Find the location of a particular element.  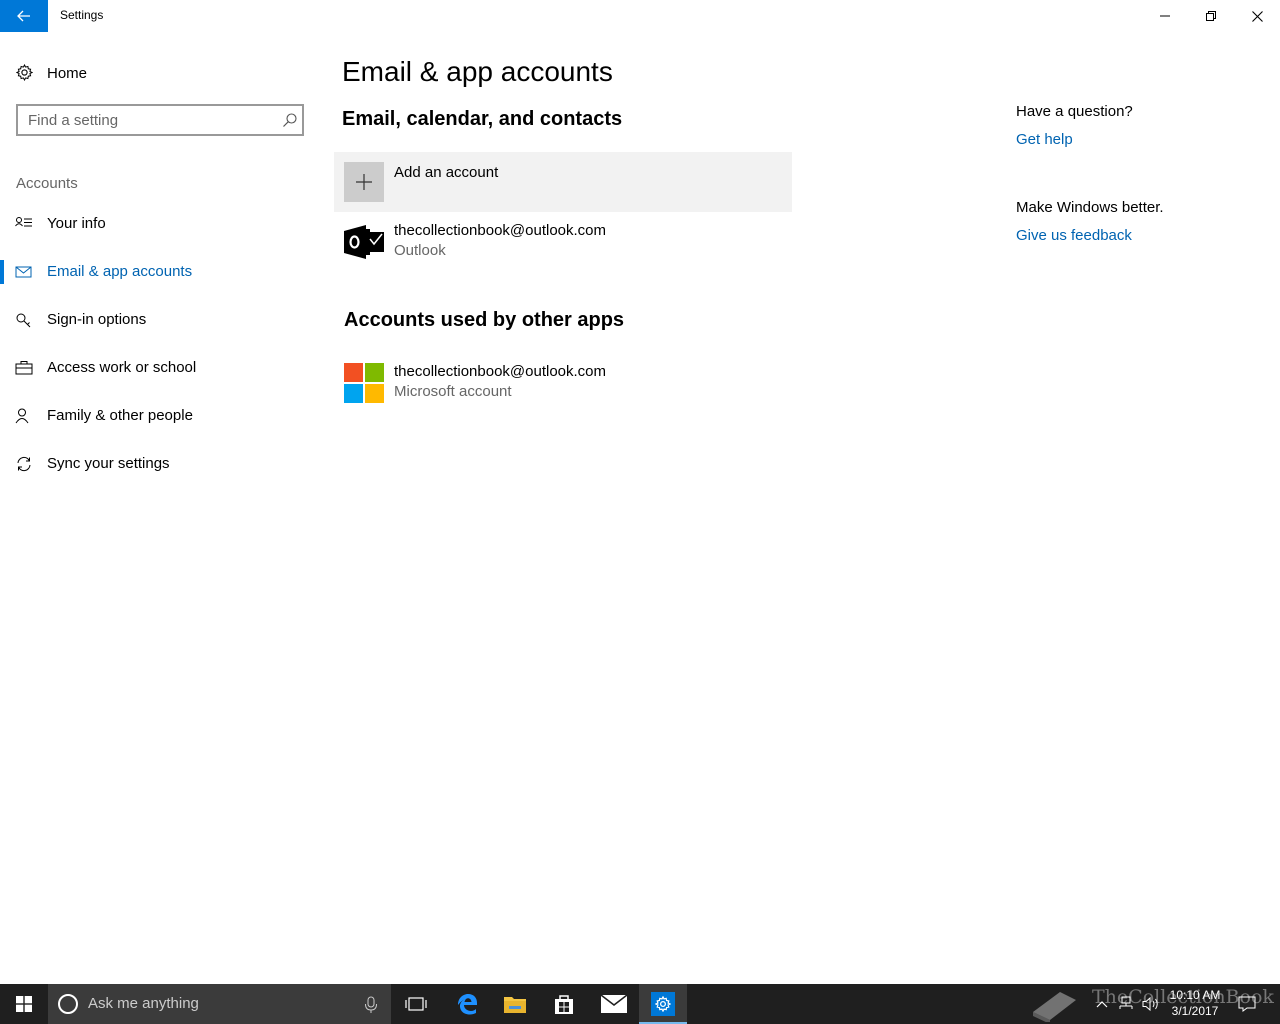

sidebar-item-label: Your info is located at coordinates (76, 223).